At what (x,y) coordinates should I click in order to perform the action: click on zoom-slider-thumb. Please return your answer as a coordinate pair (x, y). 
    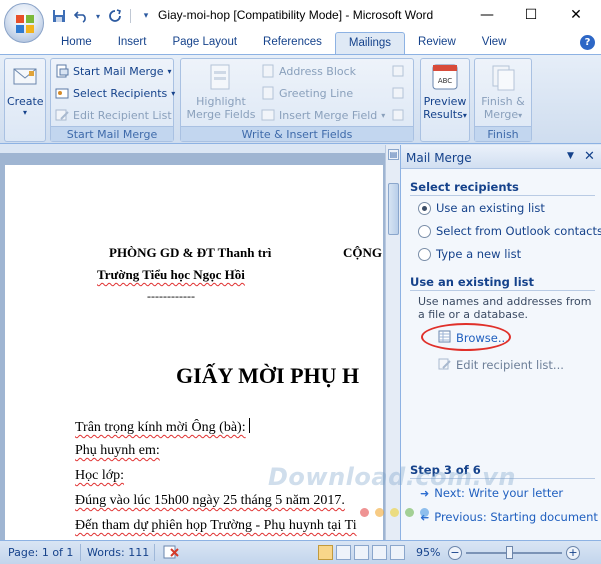
    Looking at the image, I should click on (509, 552).